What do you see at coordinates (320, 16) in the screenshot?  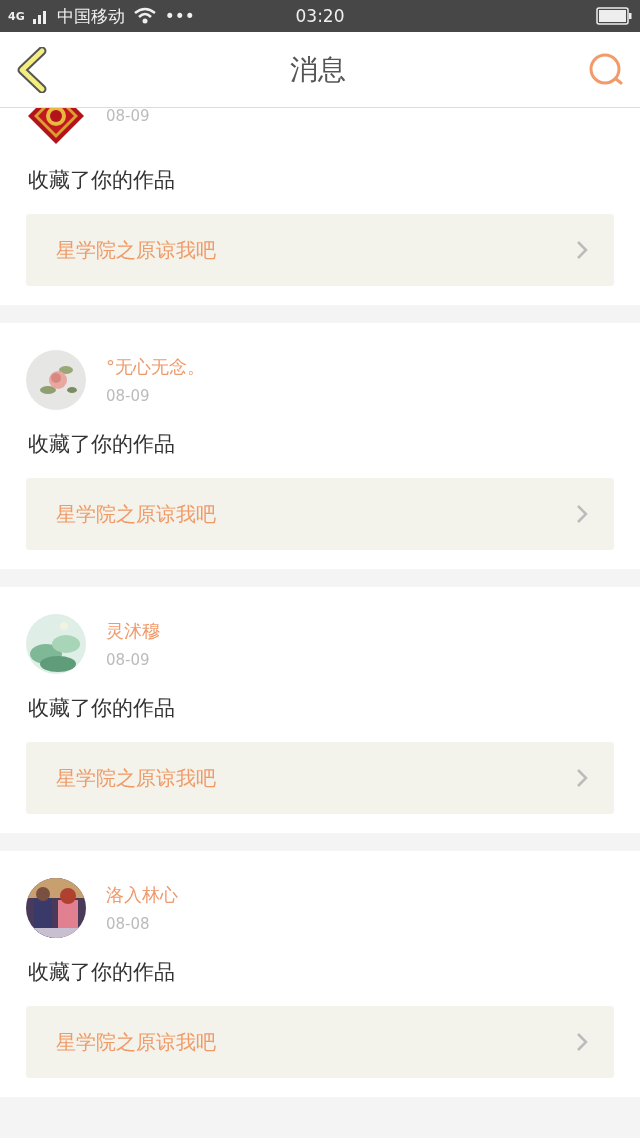 I see `clock: 03:20` at bounding box center [320, 16].